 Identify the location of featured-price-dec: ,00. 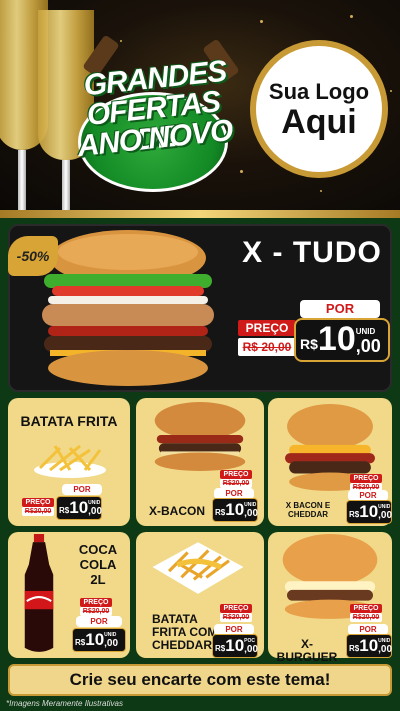
(368, 346).